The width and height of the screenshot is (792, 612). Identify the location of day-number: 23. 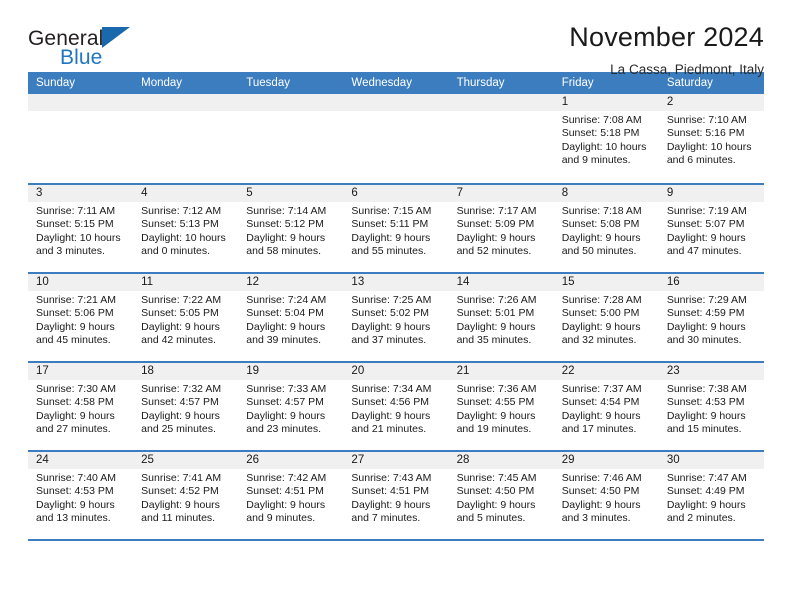
(711, 371).